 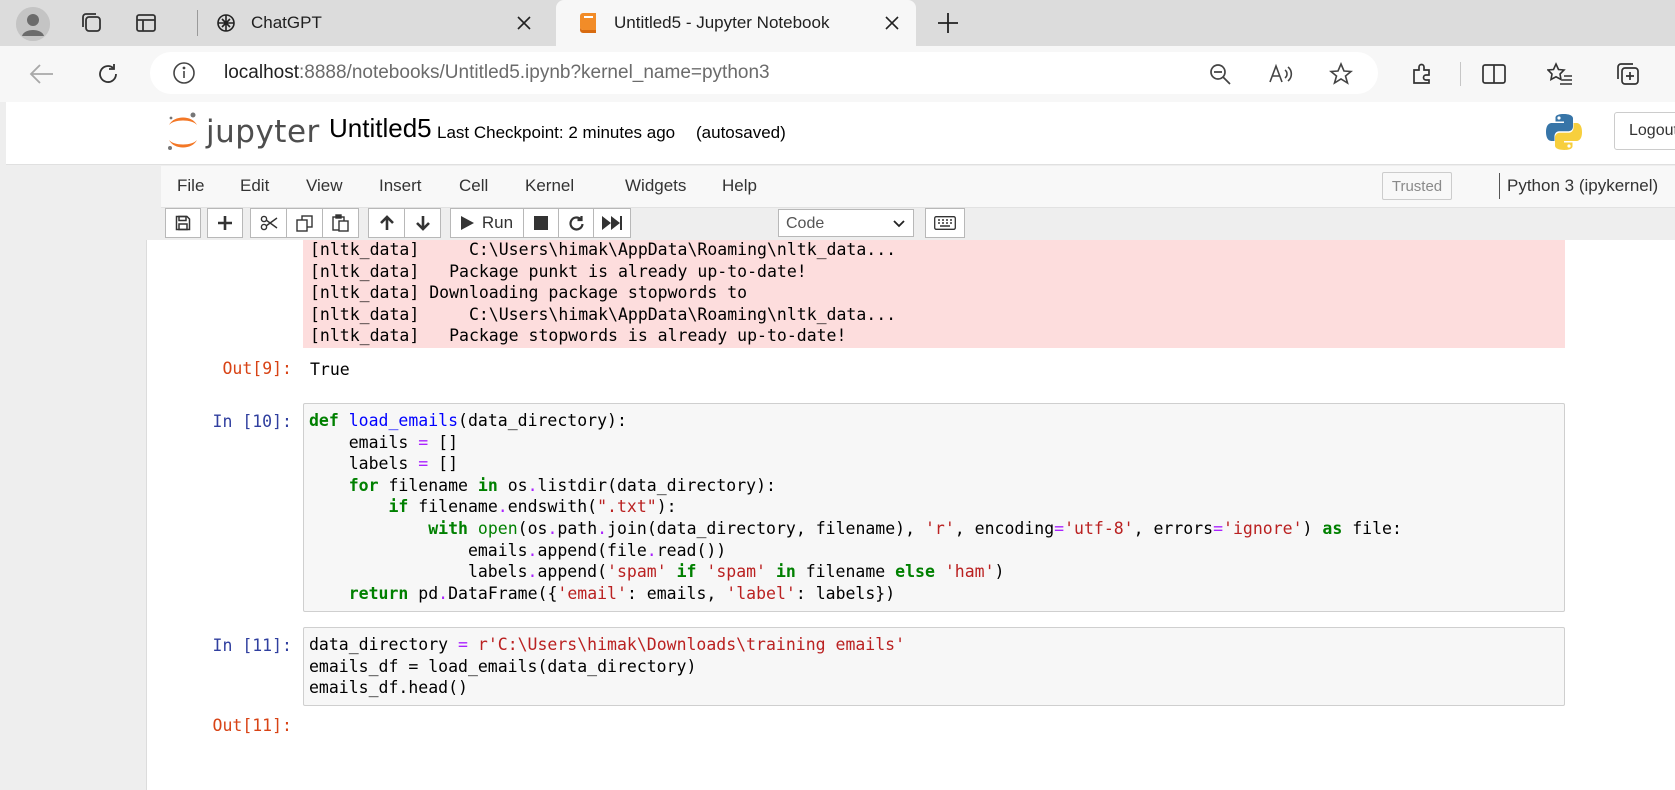 I want to click on paste-button, so click(x=340, y=223).